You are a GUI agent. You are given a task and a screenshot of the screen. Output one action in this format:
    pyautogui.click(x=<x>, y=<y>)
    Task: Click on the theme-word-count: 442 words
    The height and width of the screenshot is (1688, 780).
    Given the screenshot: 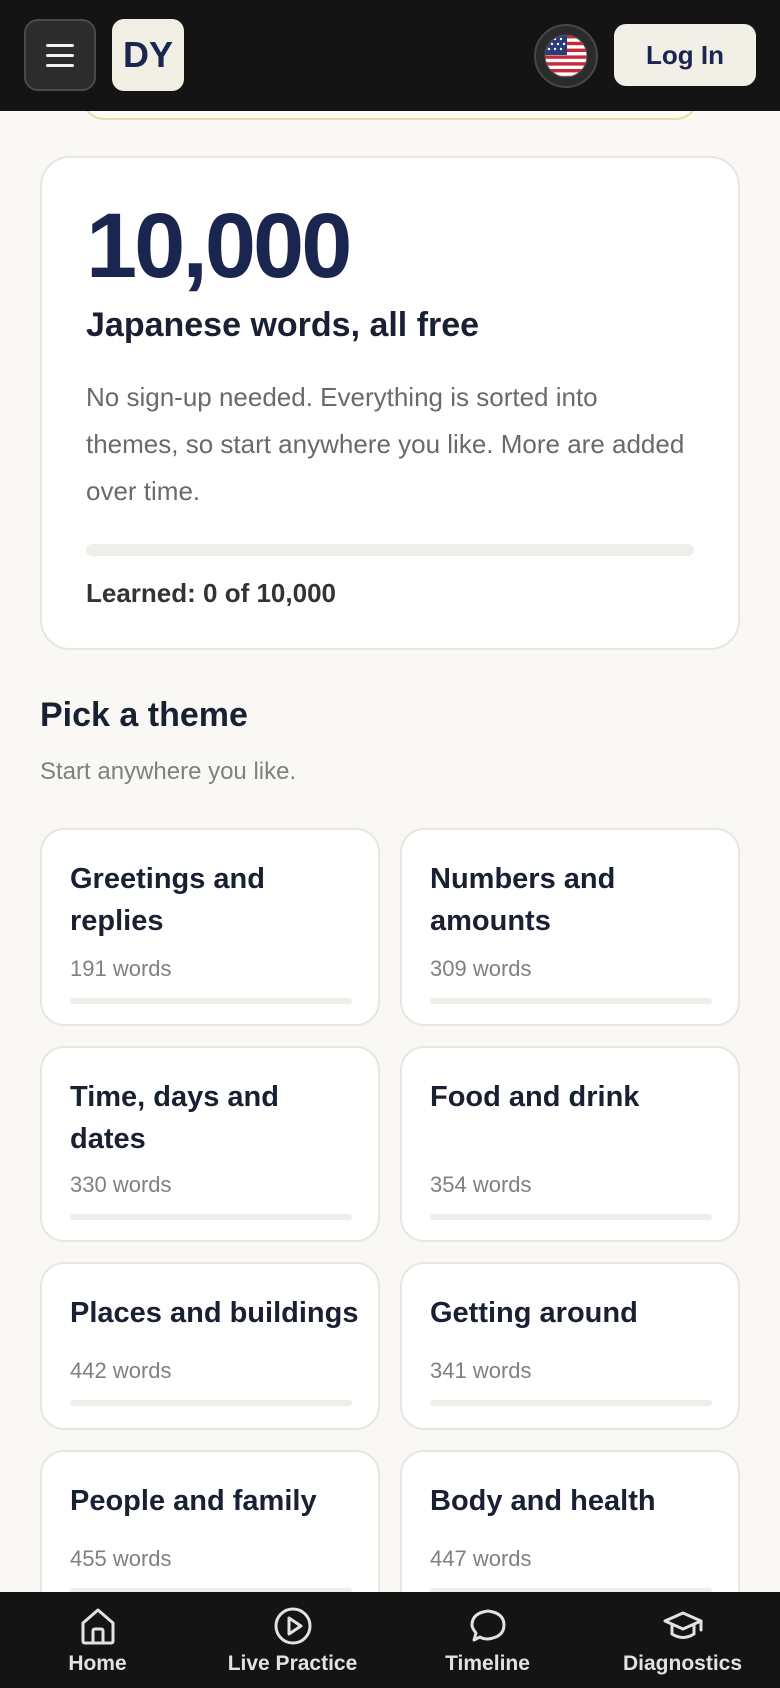 What is the action you would take?
    pyautogui.click(x=121, y=1370)
    